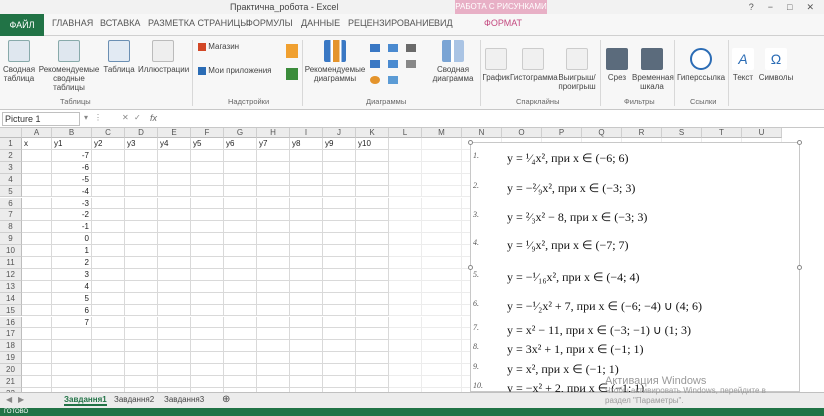 This screenshot has height=416, width=824. What do you see at coordinates (72, 23) in the screenshot?
I see `tab-home: ГЛАВНАЯ` at bounding box center [72, 23].